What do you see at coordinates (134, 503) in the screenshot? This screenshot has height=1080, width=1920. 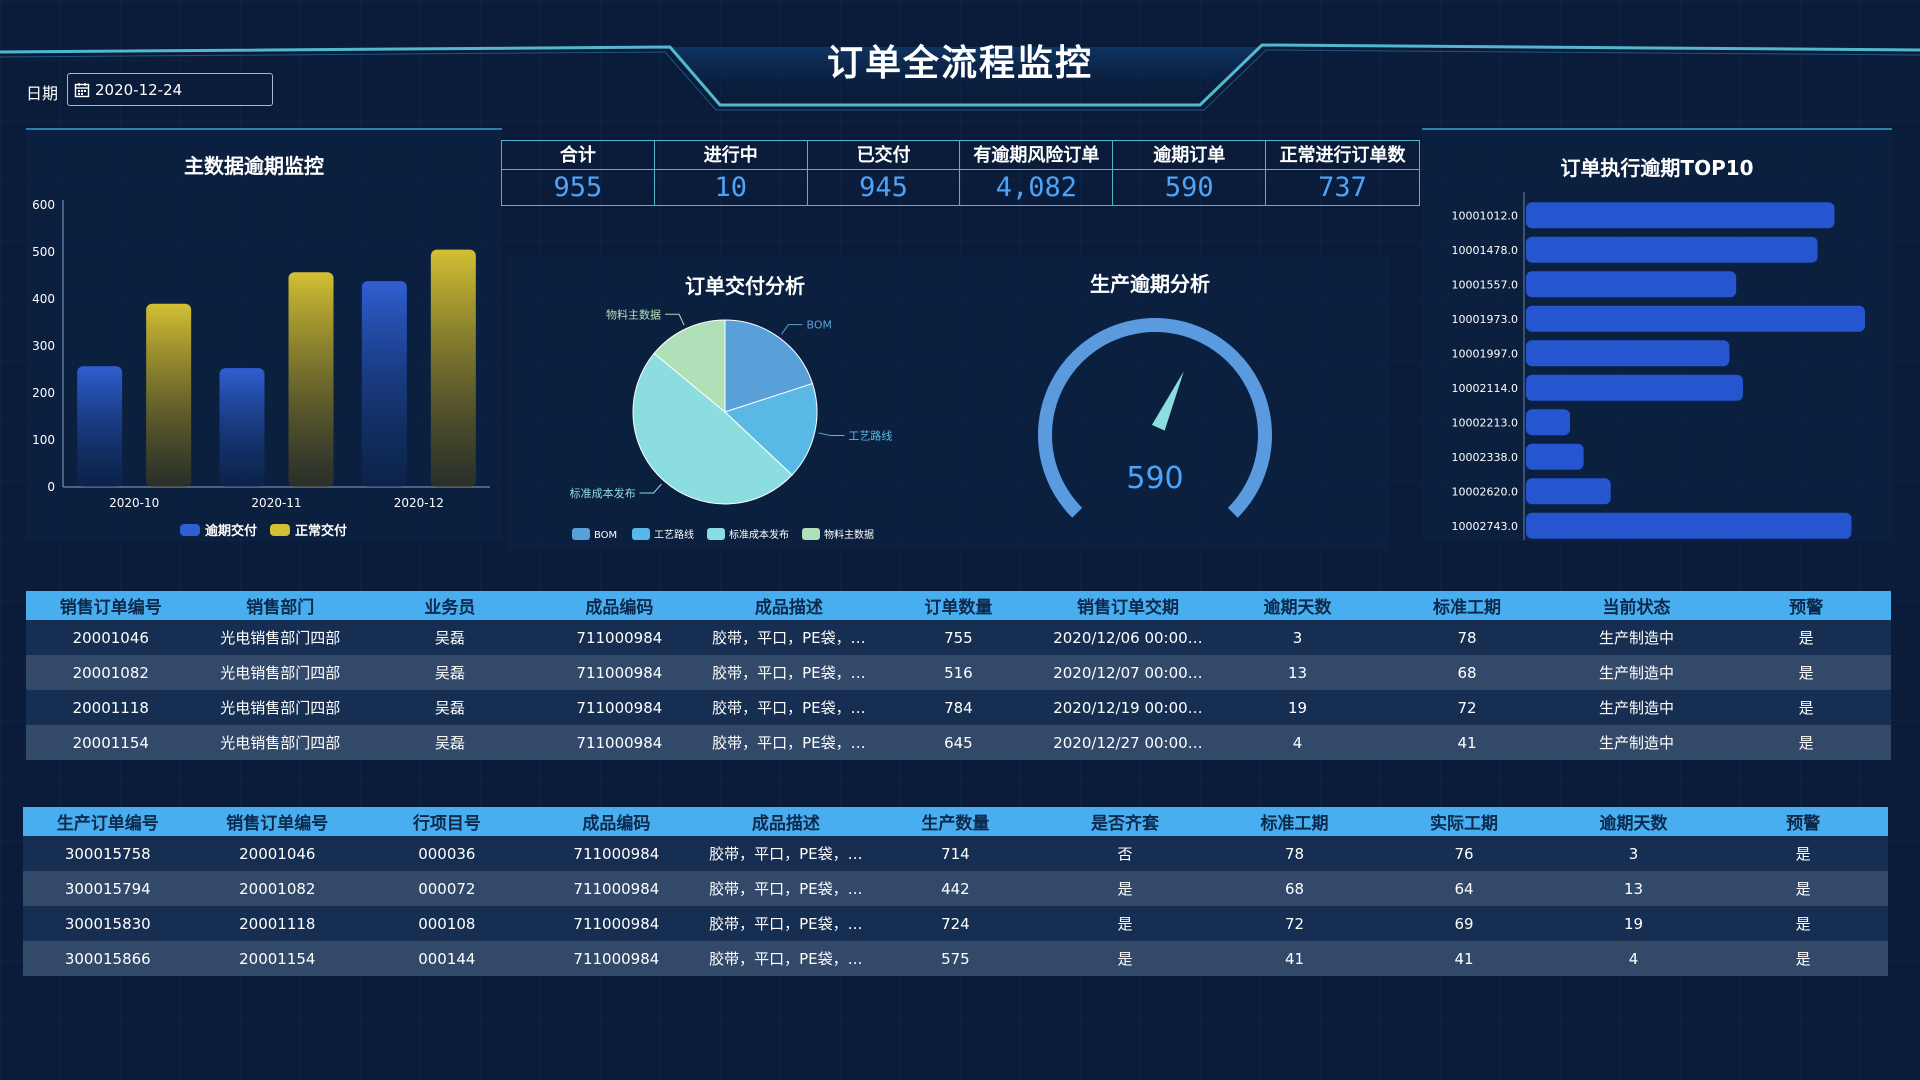 I see `x-tick-label: 2020-10` at bounding box center [134, 503].